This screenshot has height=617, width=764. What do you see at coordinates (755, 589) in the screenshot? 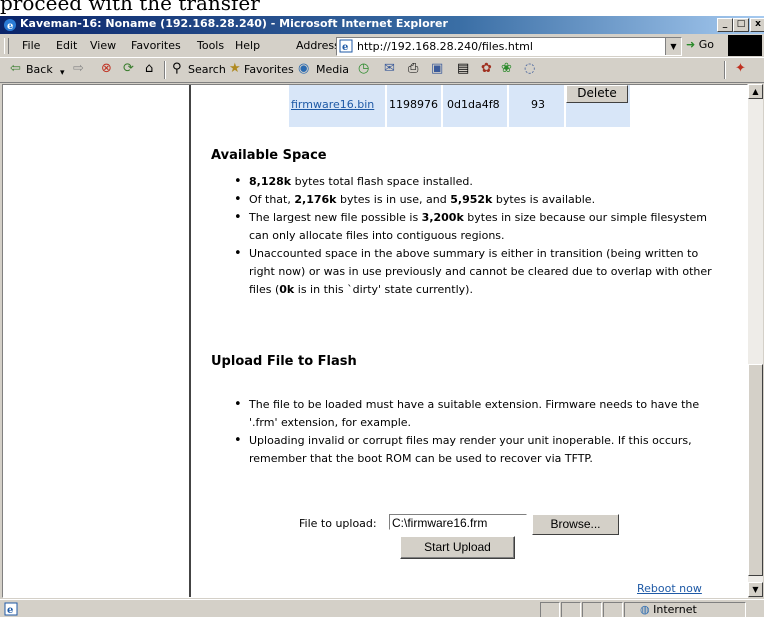
I see `scroll-down-icon: ▼` at bounding box center [755, 589].